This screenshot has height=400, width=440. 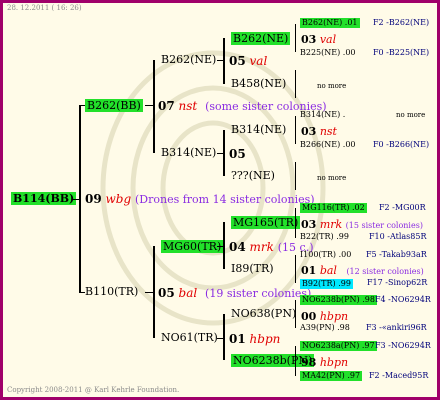 What do you see at coordinates (44, 8) in the screenshot?
I see `header-date: 28. 12.2011 ( 16: 26)` at bounding box center [44, 8].